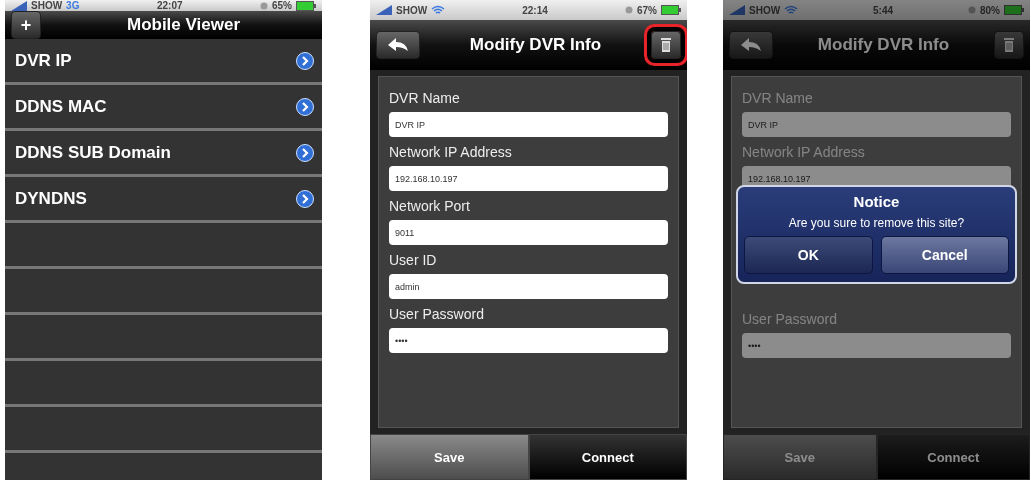 This screenshot has height=480, width=1031. What do you see at coordinates (876, 223) in the screenshot?
I see `dialog-message: Are you sure to remove this site?` at bounding box center [876, 223].